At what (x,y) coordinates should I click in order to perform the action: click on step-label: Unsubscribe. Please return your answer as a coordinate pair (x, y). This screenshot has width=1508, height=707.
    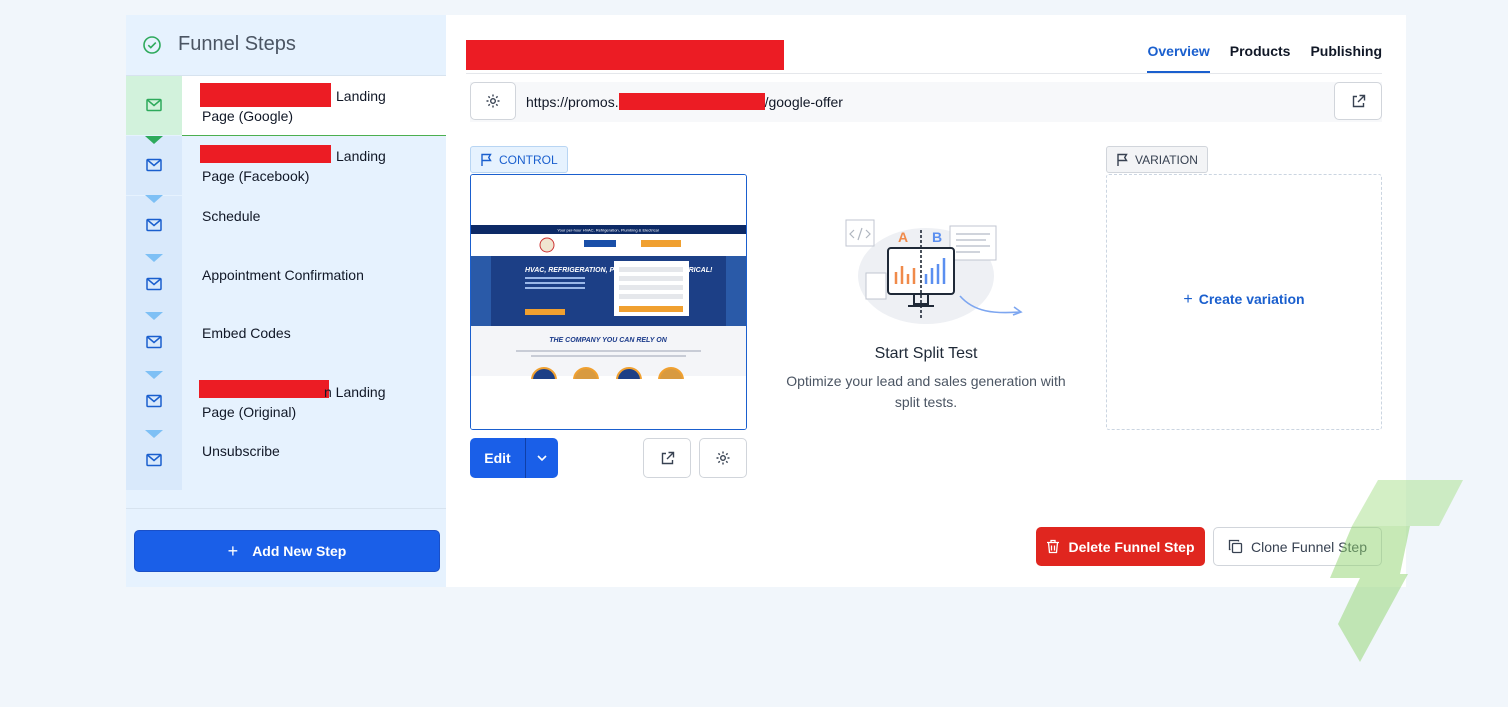
    Looking at the image, I should click on (241, 451).